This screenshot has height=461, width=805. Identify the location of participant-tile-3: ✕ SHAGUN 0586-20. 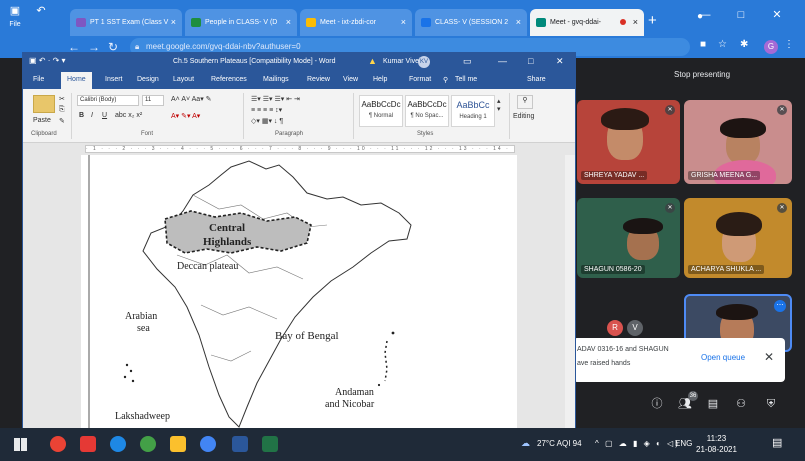
(628, 238).